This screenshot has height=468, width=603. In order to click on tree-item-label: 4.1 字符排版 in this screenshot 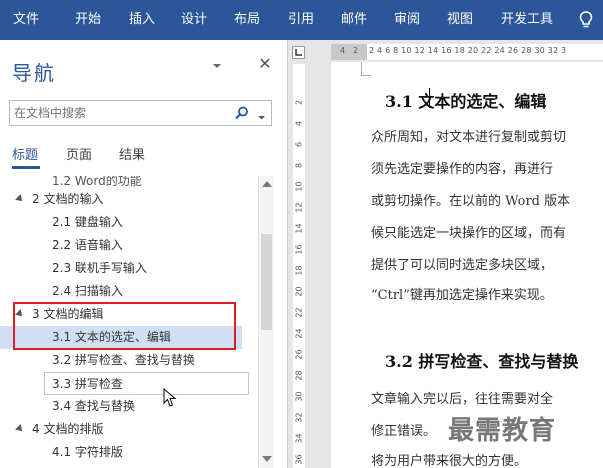, I will do `click(87, 452)`.